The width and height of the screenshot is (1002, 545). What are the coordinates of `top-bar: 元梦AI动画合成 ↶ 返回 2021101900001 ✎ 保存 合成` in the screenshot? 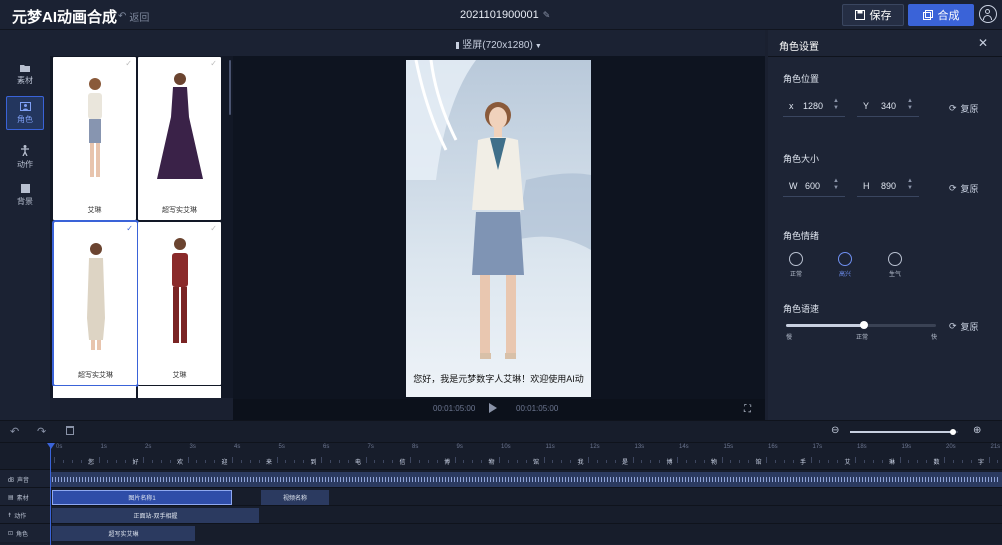 It's located at (501, 15).